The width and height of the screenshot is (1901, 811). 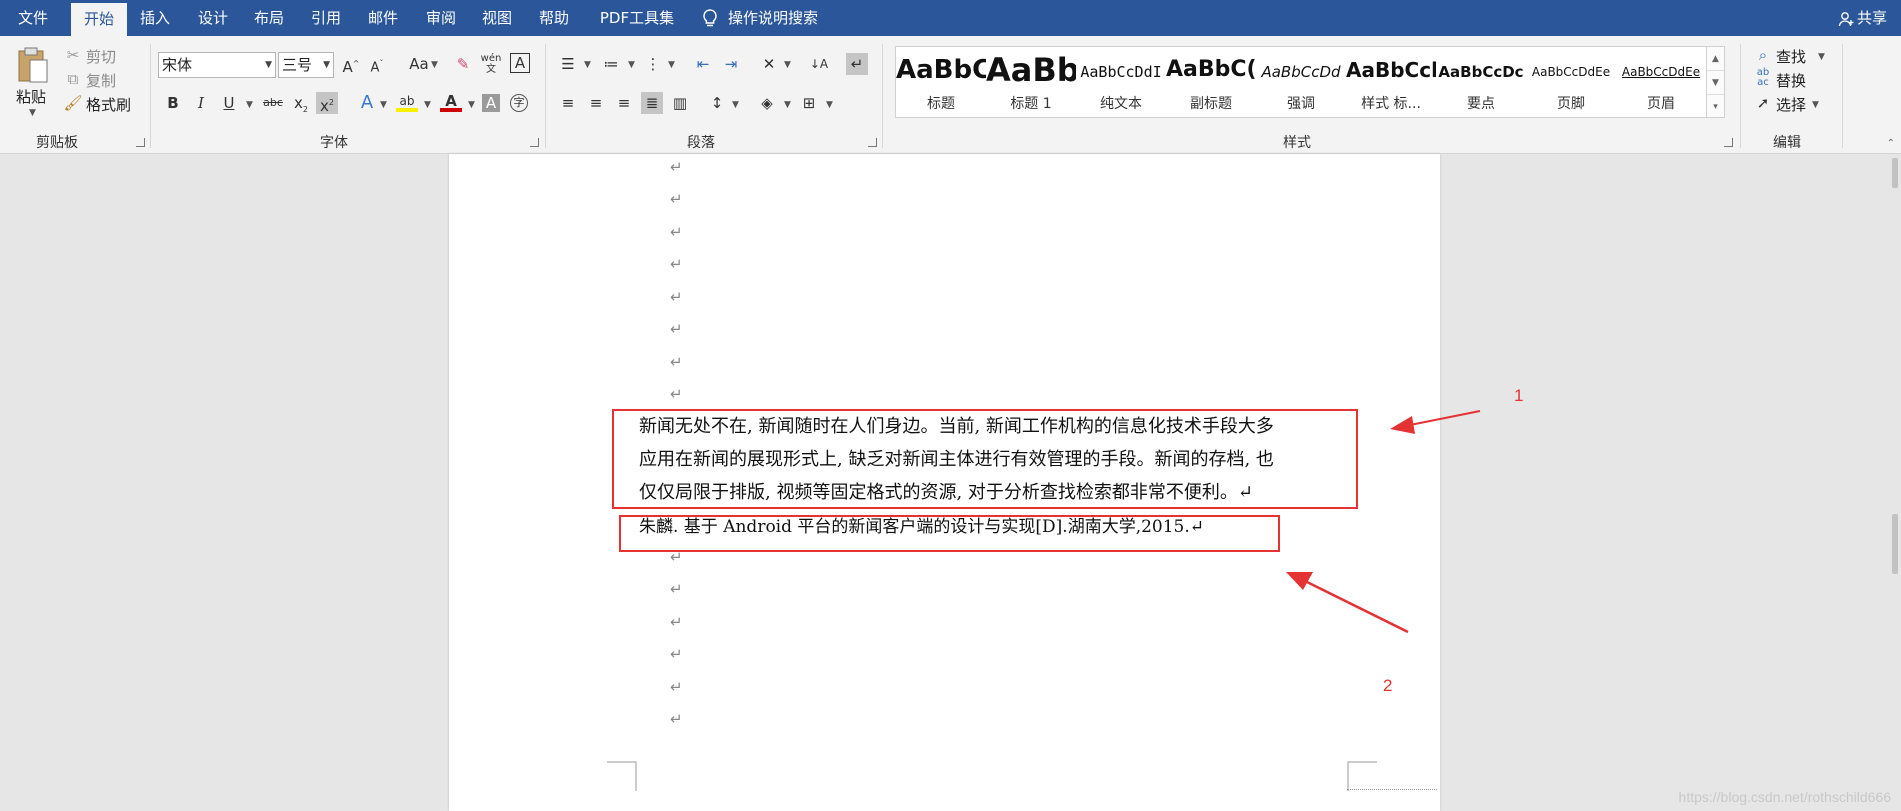 I want to click on annotation-arrows, so click(x=1383, y=522).